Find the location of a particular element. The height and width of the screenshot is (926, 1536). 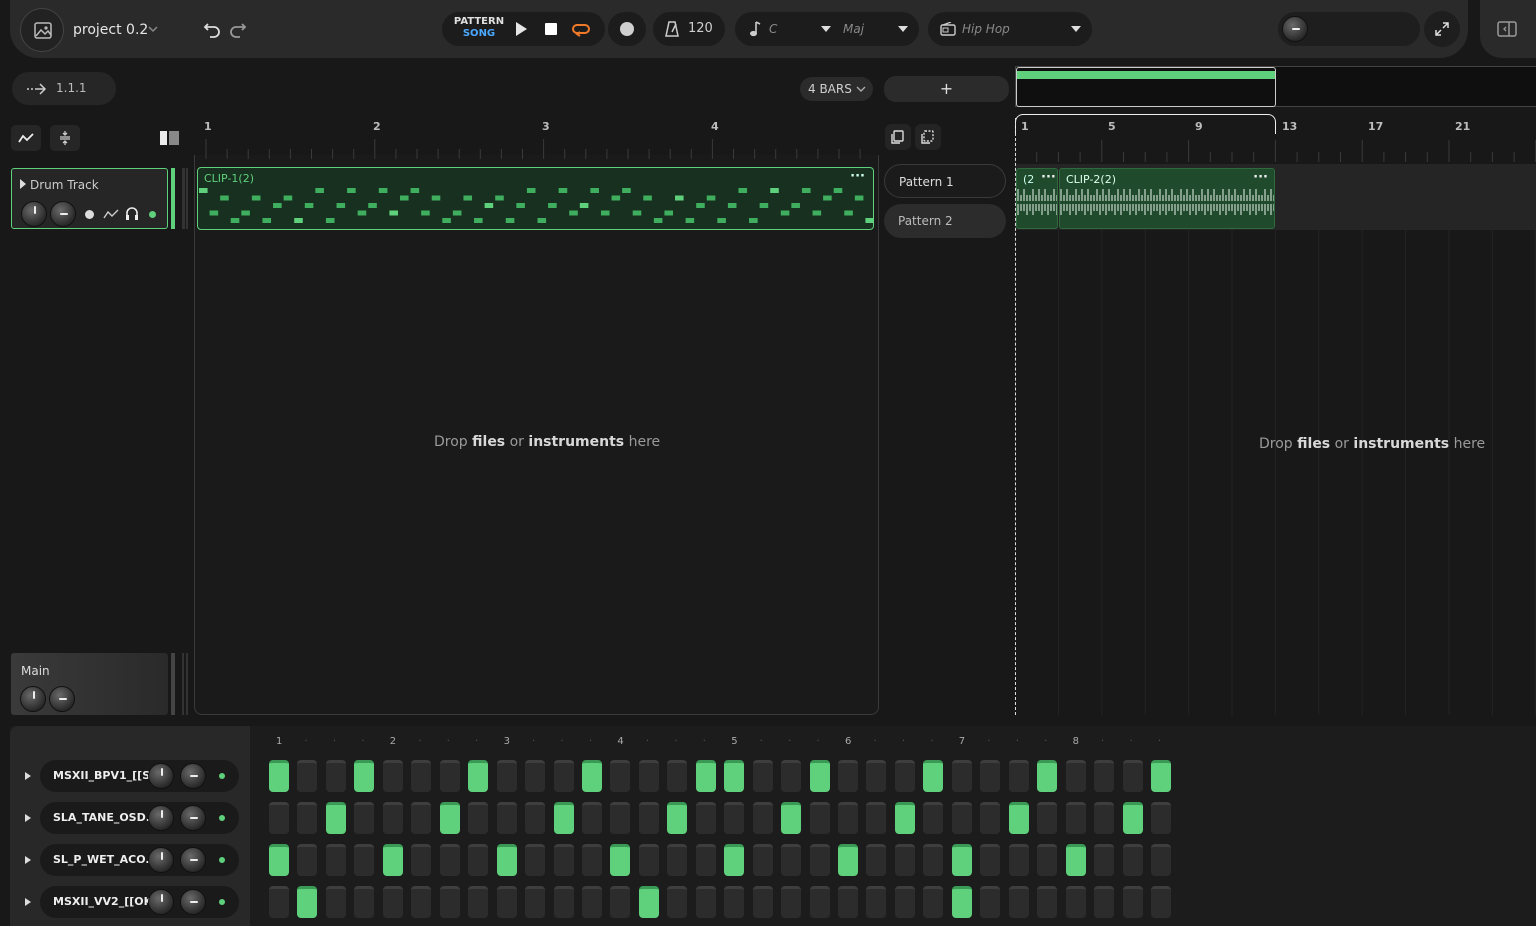

split-button is located at coordinates (65, 138).